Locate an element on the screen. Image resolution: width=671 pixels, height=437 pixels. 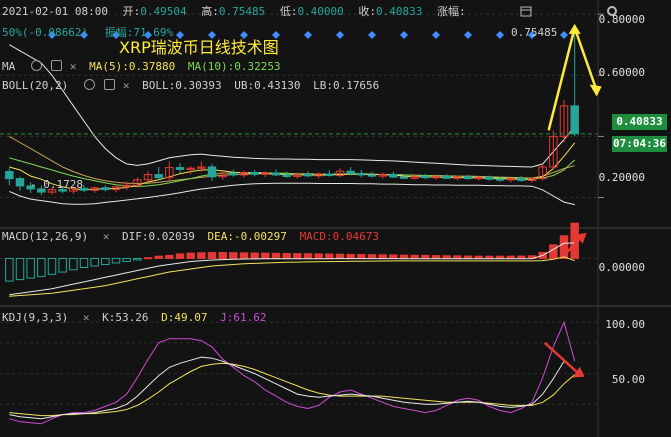
k-line is located at coordinates (292, 388).